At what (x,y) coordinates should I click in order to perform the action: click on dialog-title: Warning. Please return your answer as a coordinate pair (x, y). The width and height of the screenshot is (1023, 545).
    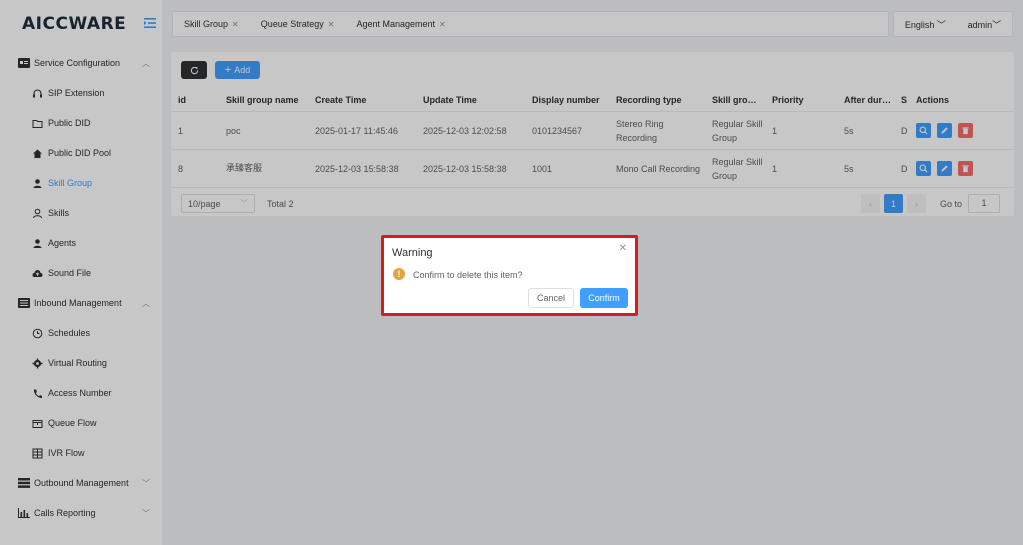
    Looking at the image, I should click on (412, 253).